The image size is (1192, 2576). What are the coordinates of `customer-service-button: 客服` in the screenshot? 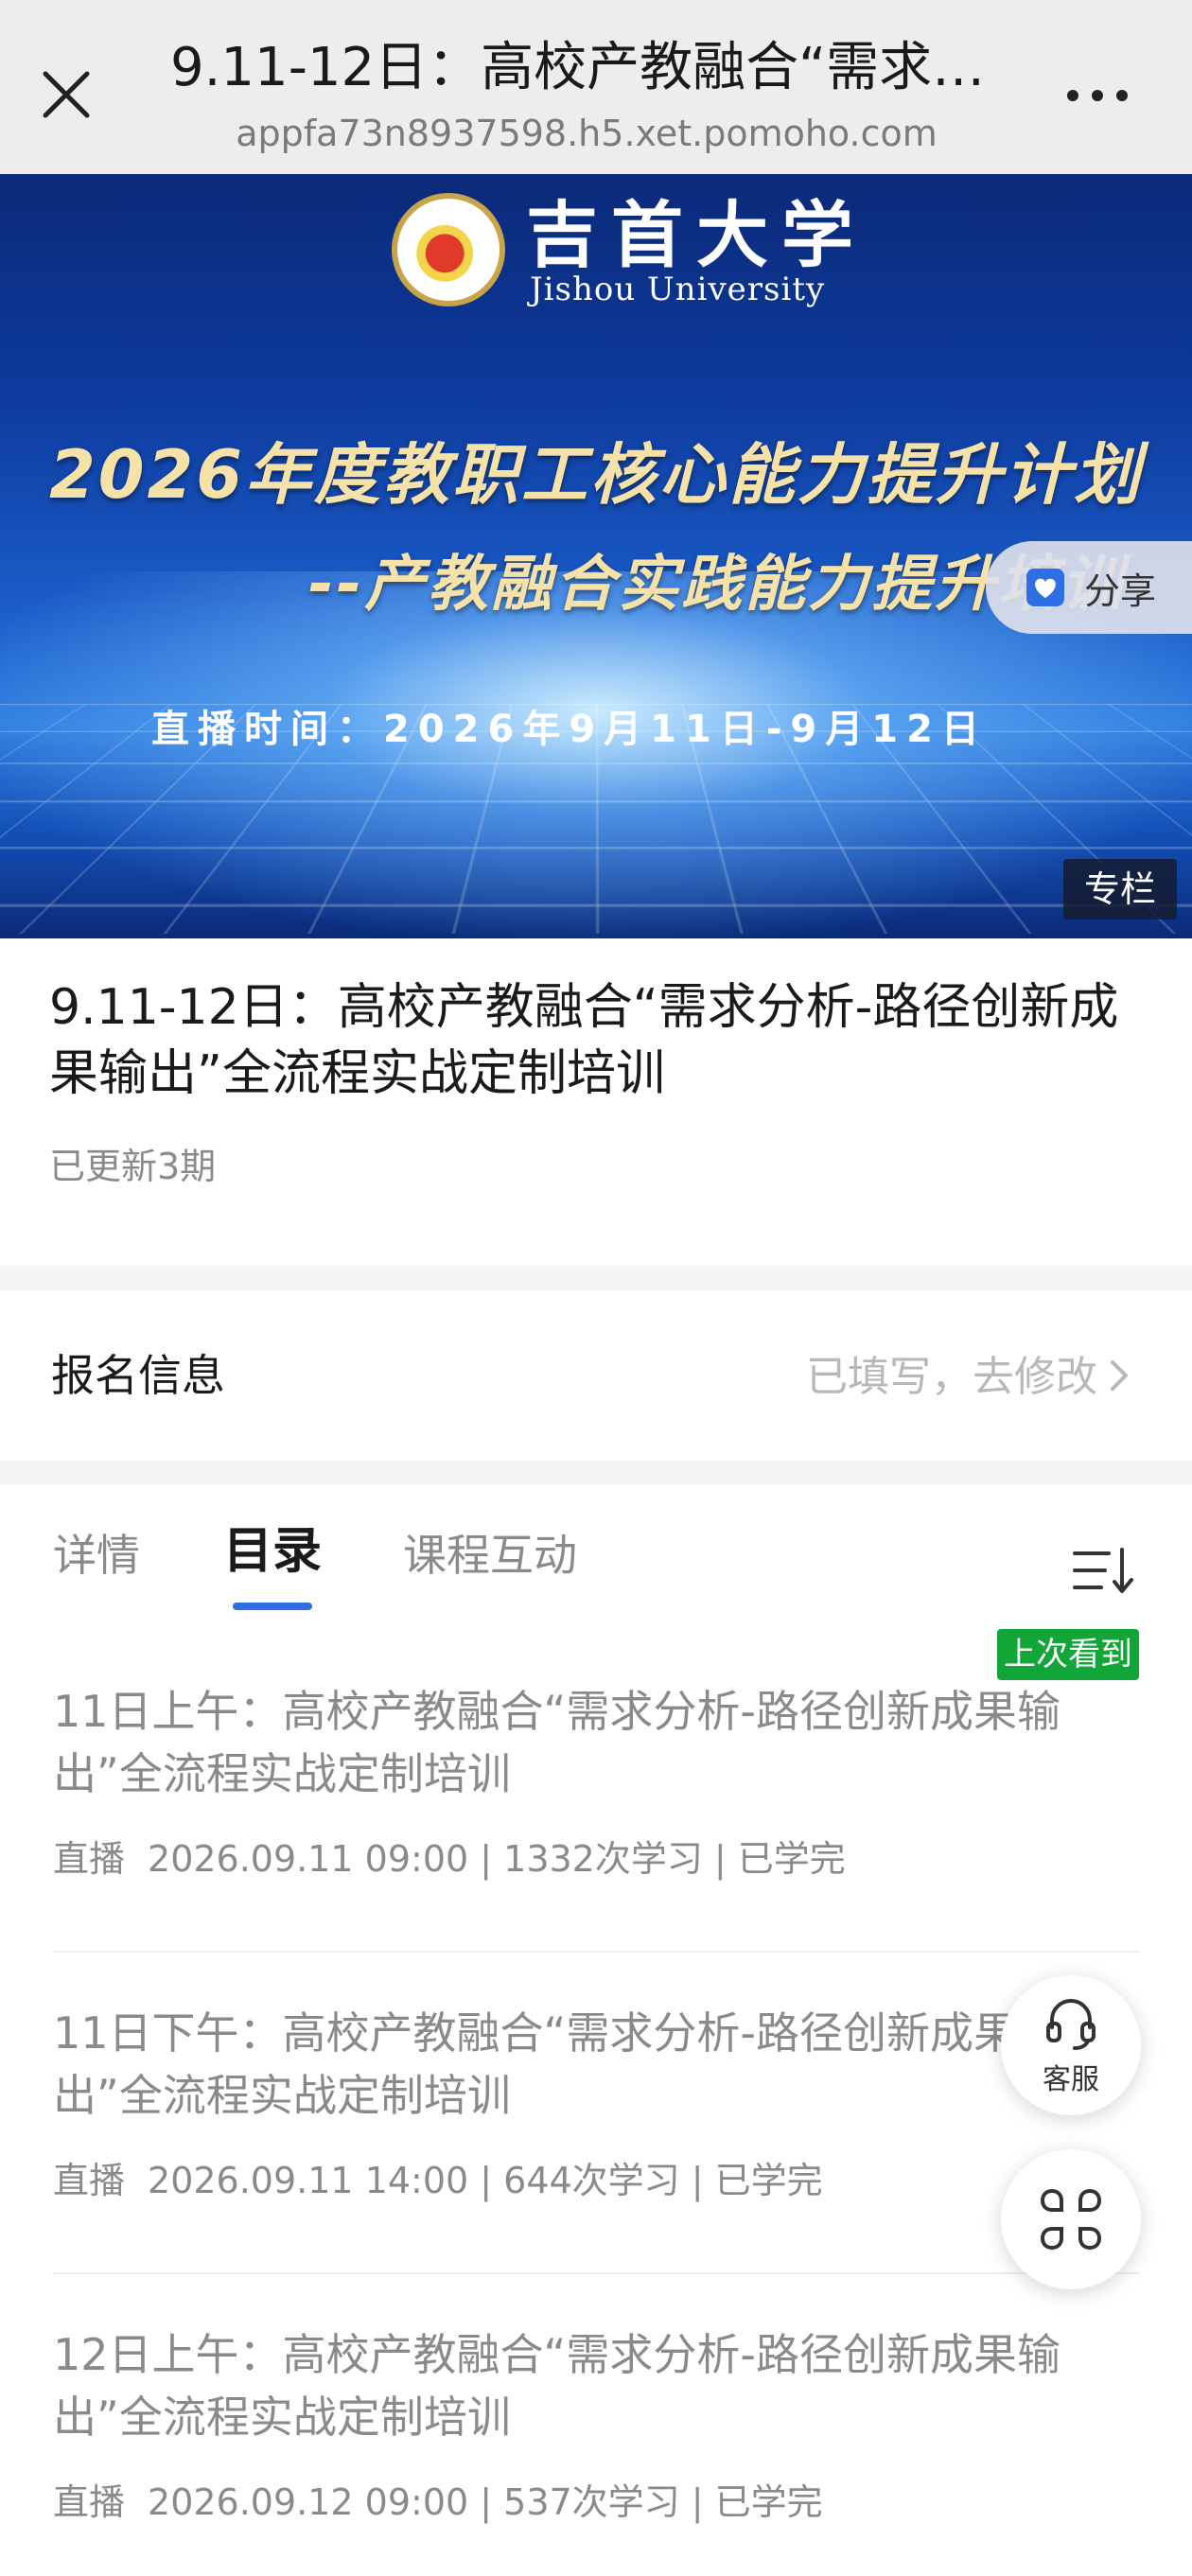 It's located at (1071, 2045).